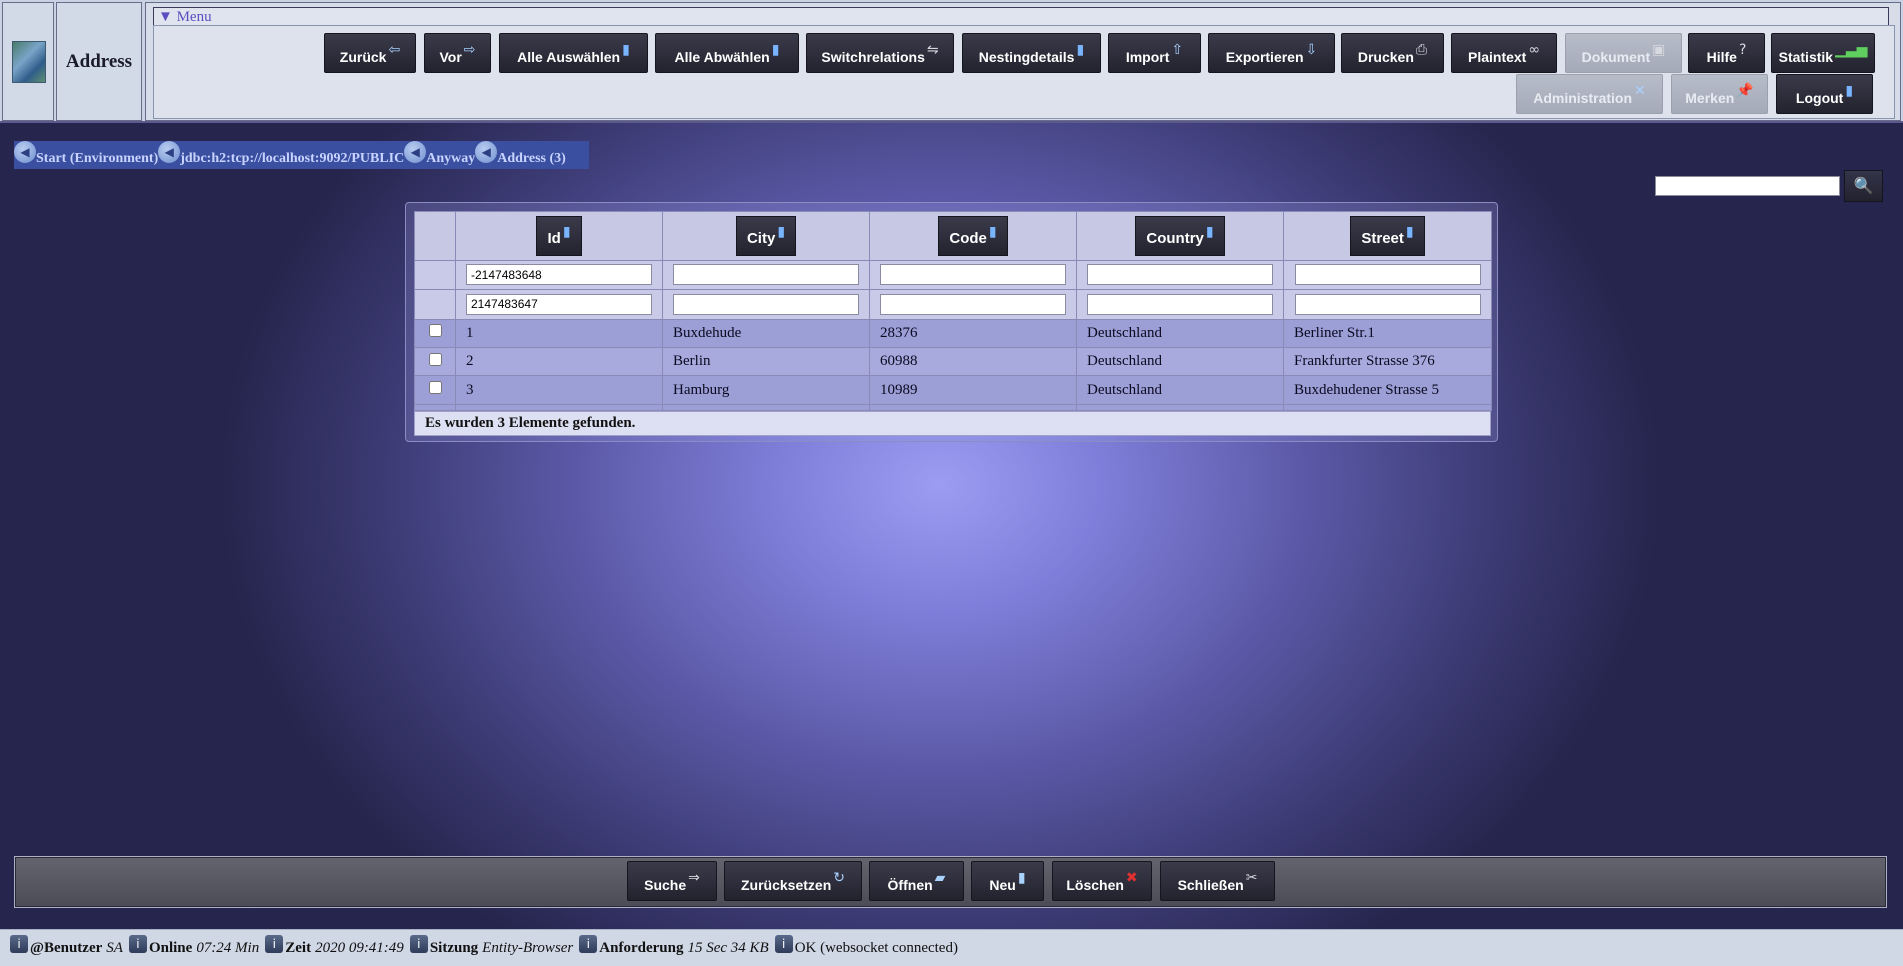  What do you see at coordinates (559, 304) in the screenshot?
I see `filter-id-to` at bounding box center [559, 304].